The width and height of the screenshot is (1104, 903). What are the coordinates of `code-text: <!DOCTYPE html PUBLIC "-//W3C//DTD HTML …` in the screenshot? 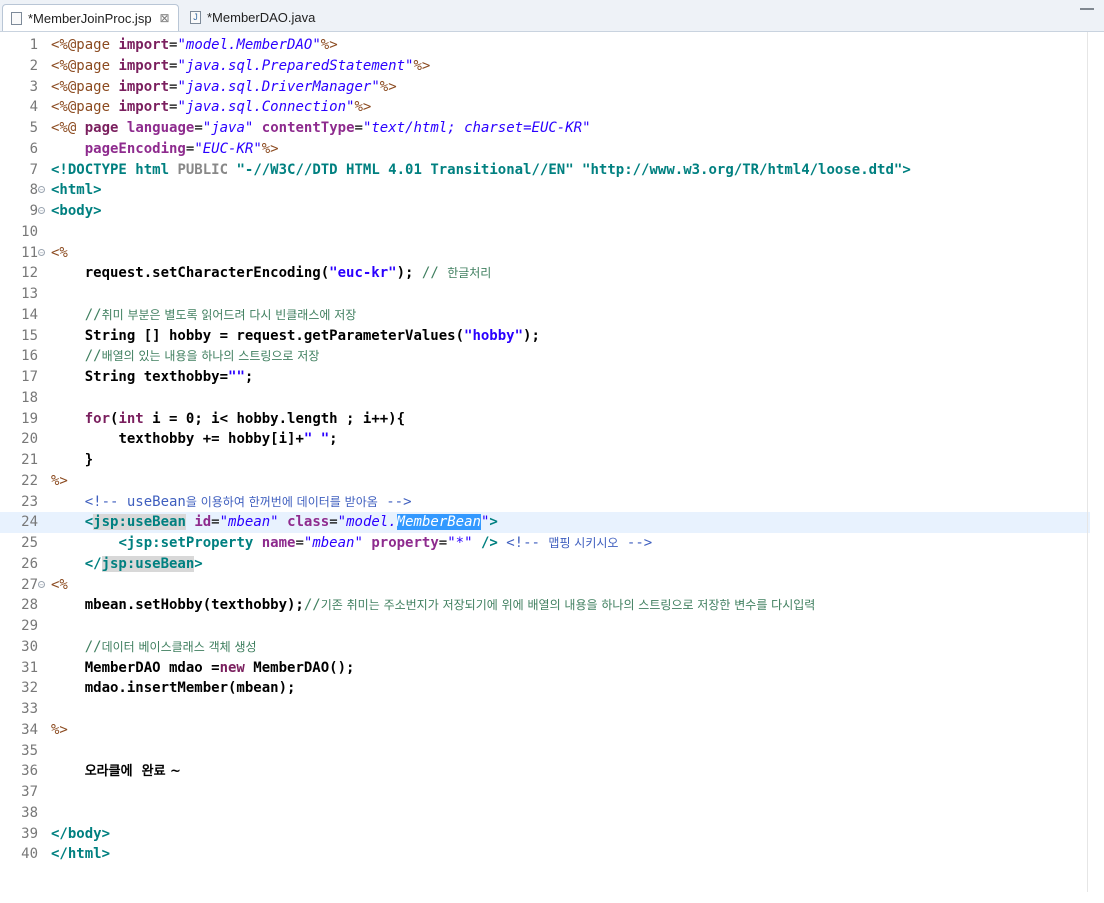 It's located at (481, 169).